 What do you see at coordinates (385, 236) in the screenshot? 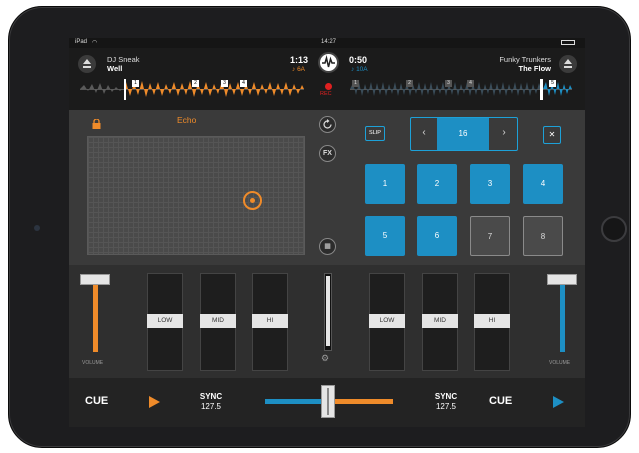
I see `hotcue-pad-5: 5` at bounding box center [385, 236].